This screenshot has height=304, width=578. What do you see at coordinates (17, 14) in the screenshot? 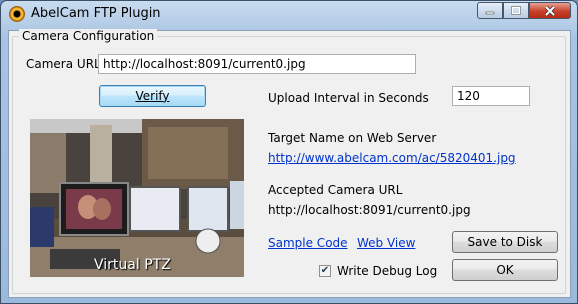
I see `abelcam-eye-icon` at bounding box center [17, 14].